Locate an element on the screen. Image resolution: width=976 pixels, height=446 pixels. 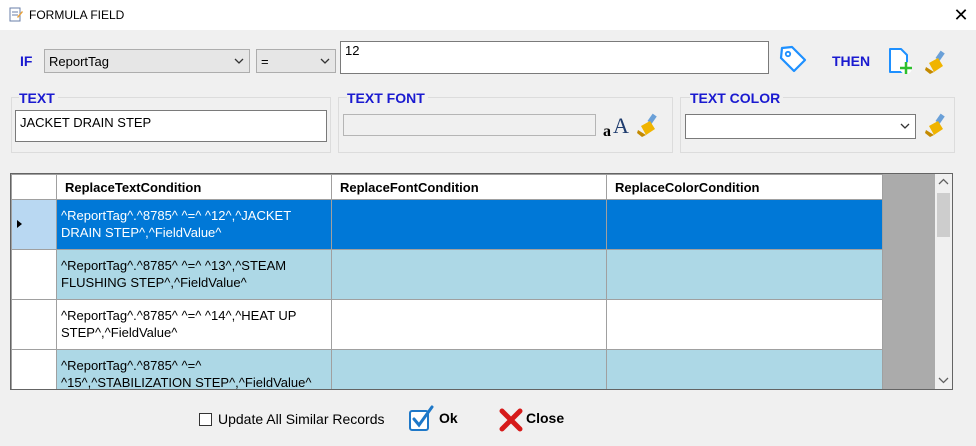
then-label: THEN is located at coordinates (851, 61).